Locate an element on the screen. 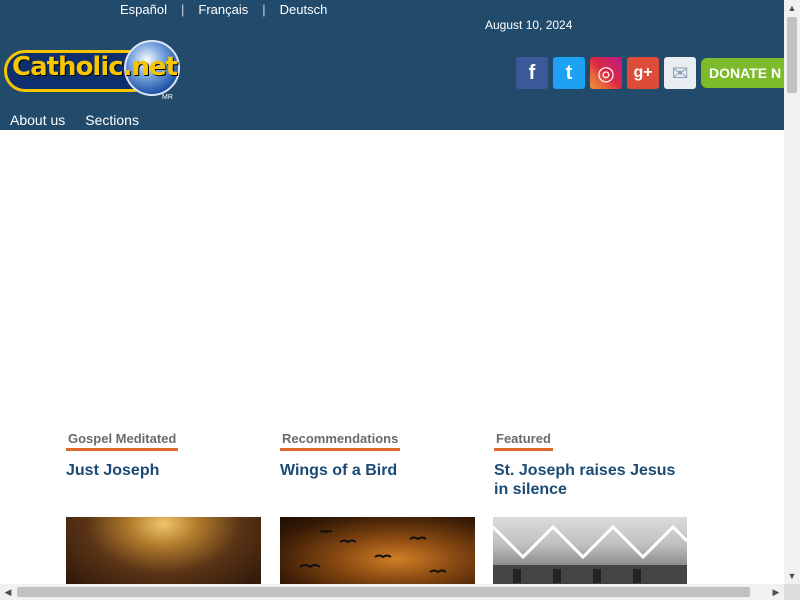 Image resolution: width=800 pixels, height=600 pixels. scroll-right-icon: ▶ is located at coordinates (776, 592).